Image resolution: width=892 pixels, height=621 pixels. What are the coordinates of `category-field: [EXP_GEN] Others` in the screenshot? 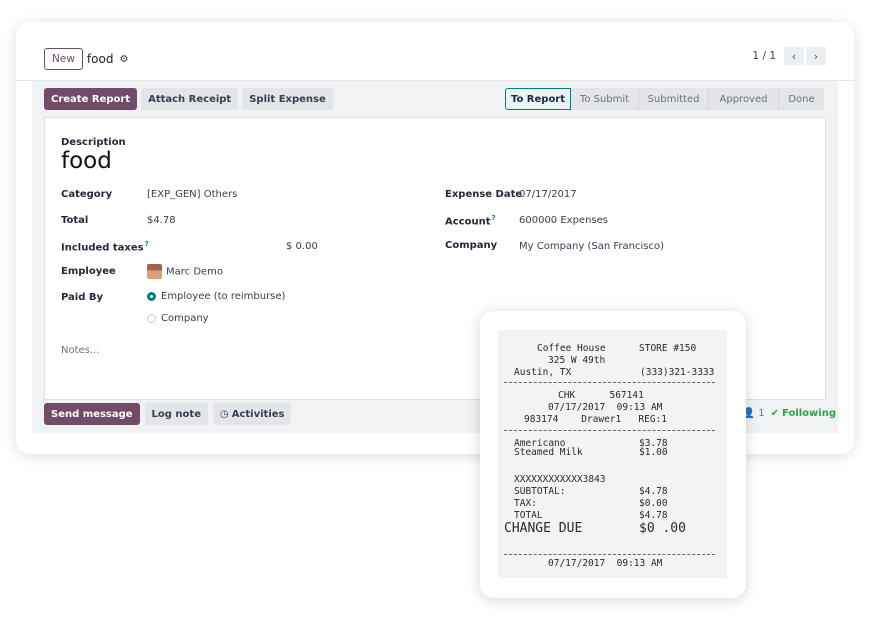 It's located at (192, 194).